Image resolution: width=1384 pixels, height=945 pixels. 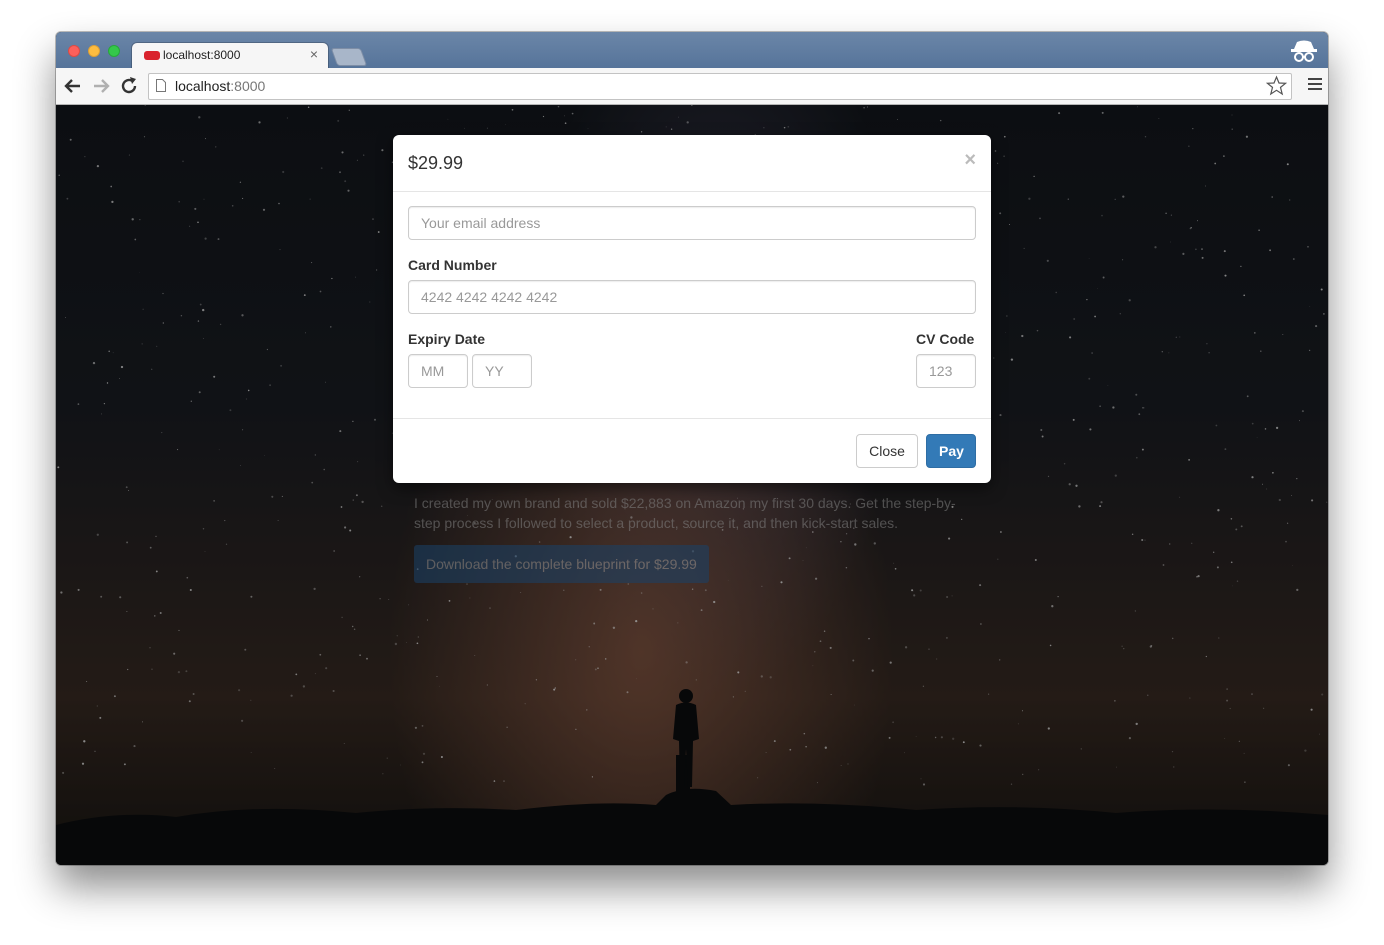 I want to click on card-number-field, so click(x=692, y=297).